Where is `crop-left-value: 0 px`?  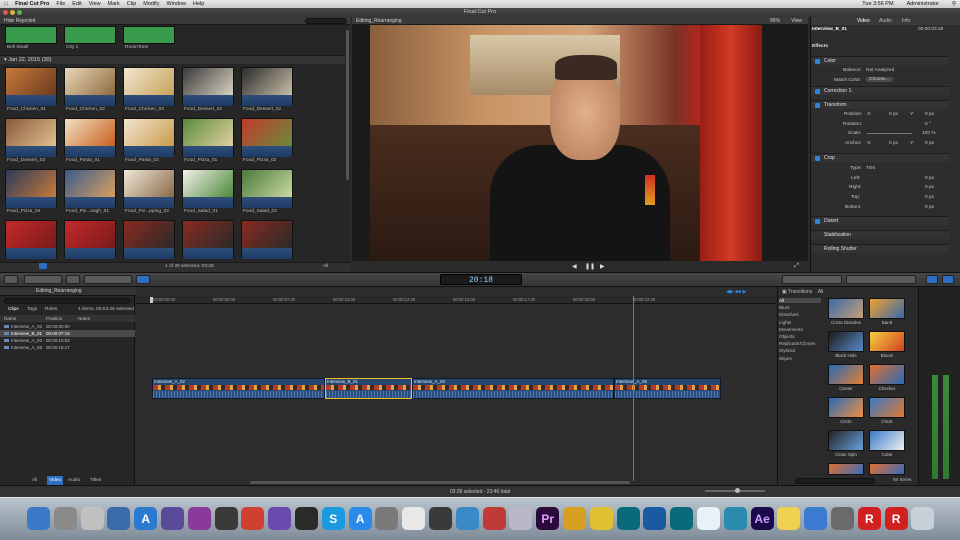
crop-left-value: 0 px is located at coordinates (929, 178).